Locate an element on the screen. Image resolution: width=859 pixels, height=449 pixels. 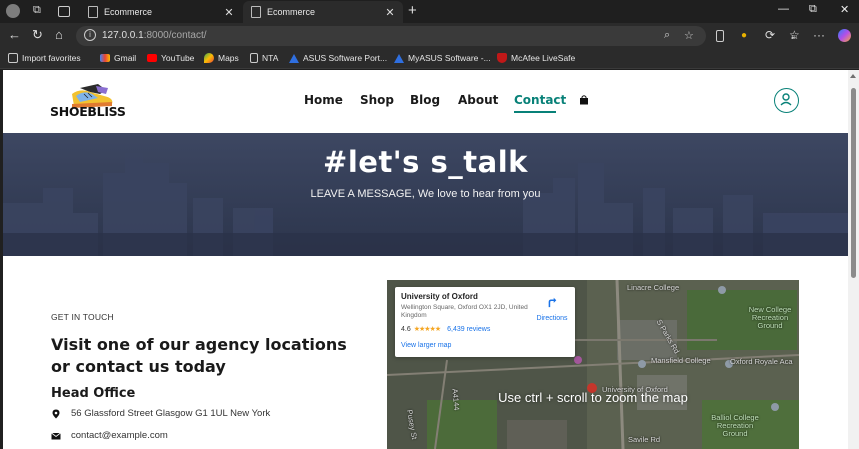
email-row: contact@example.com is located at coordinates (109, 435).